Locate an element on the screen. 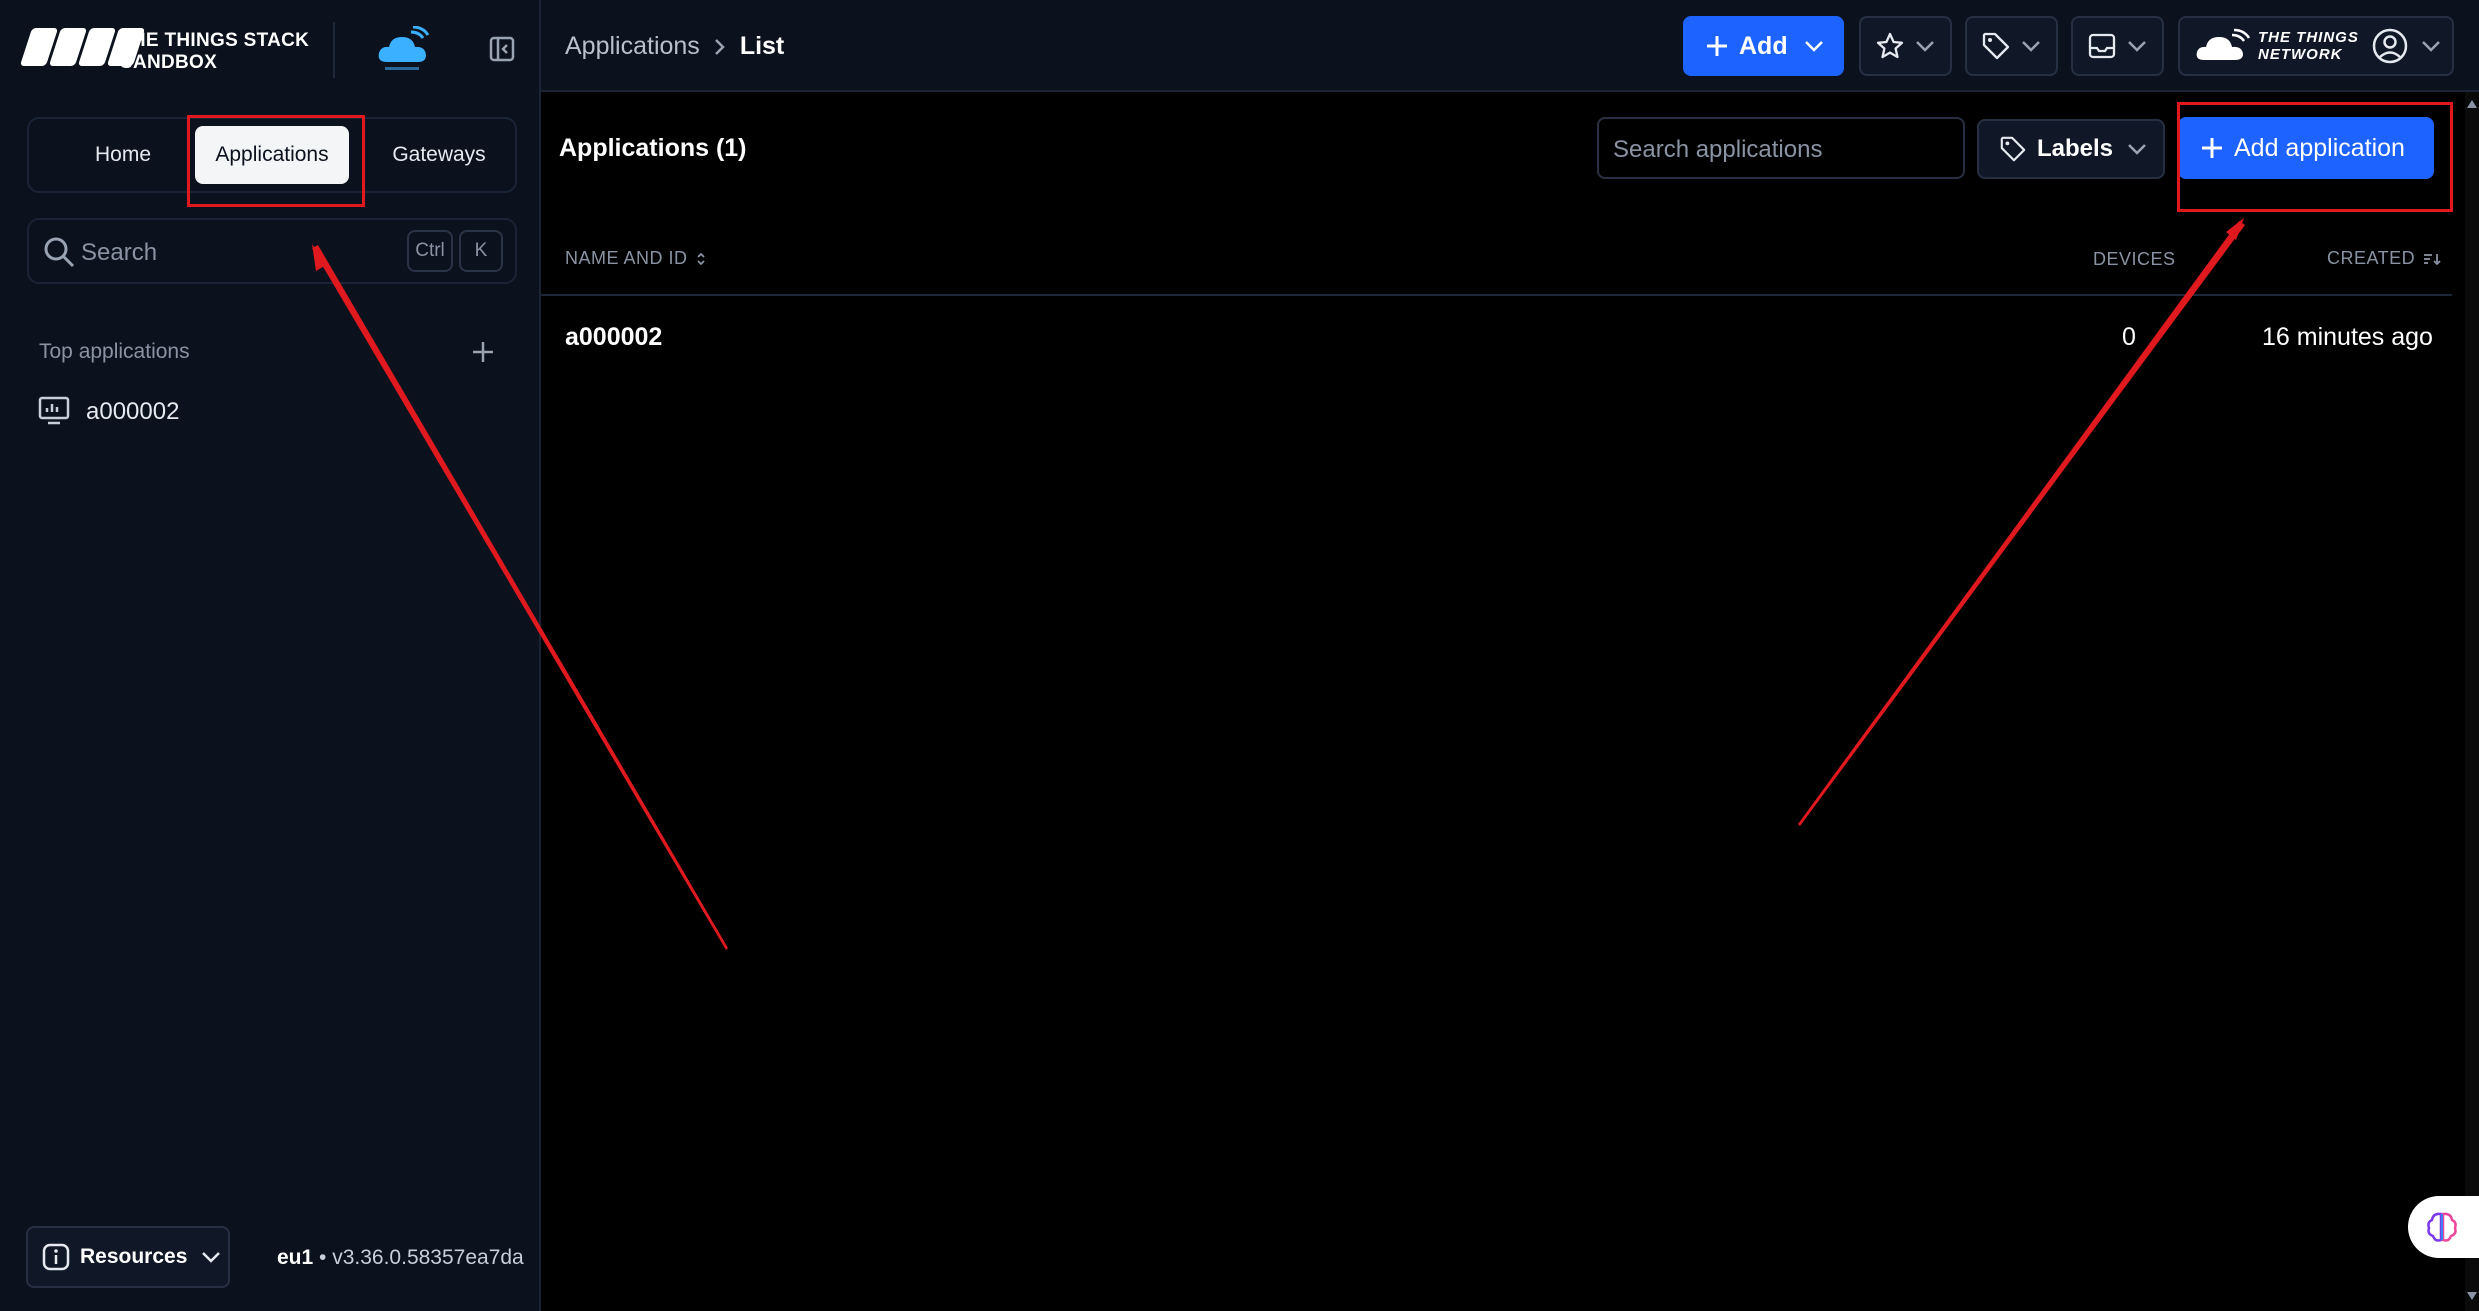  inbox-button is located at coordinates (2117, 46).